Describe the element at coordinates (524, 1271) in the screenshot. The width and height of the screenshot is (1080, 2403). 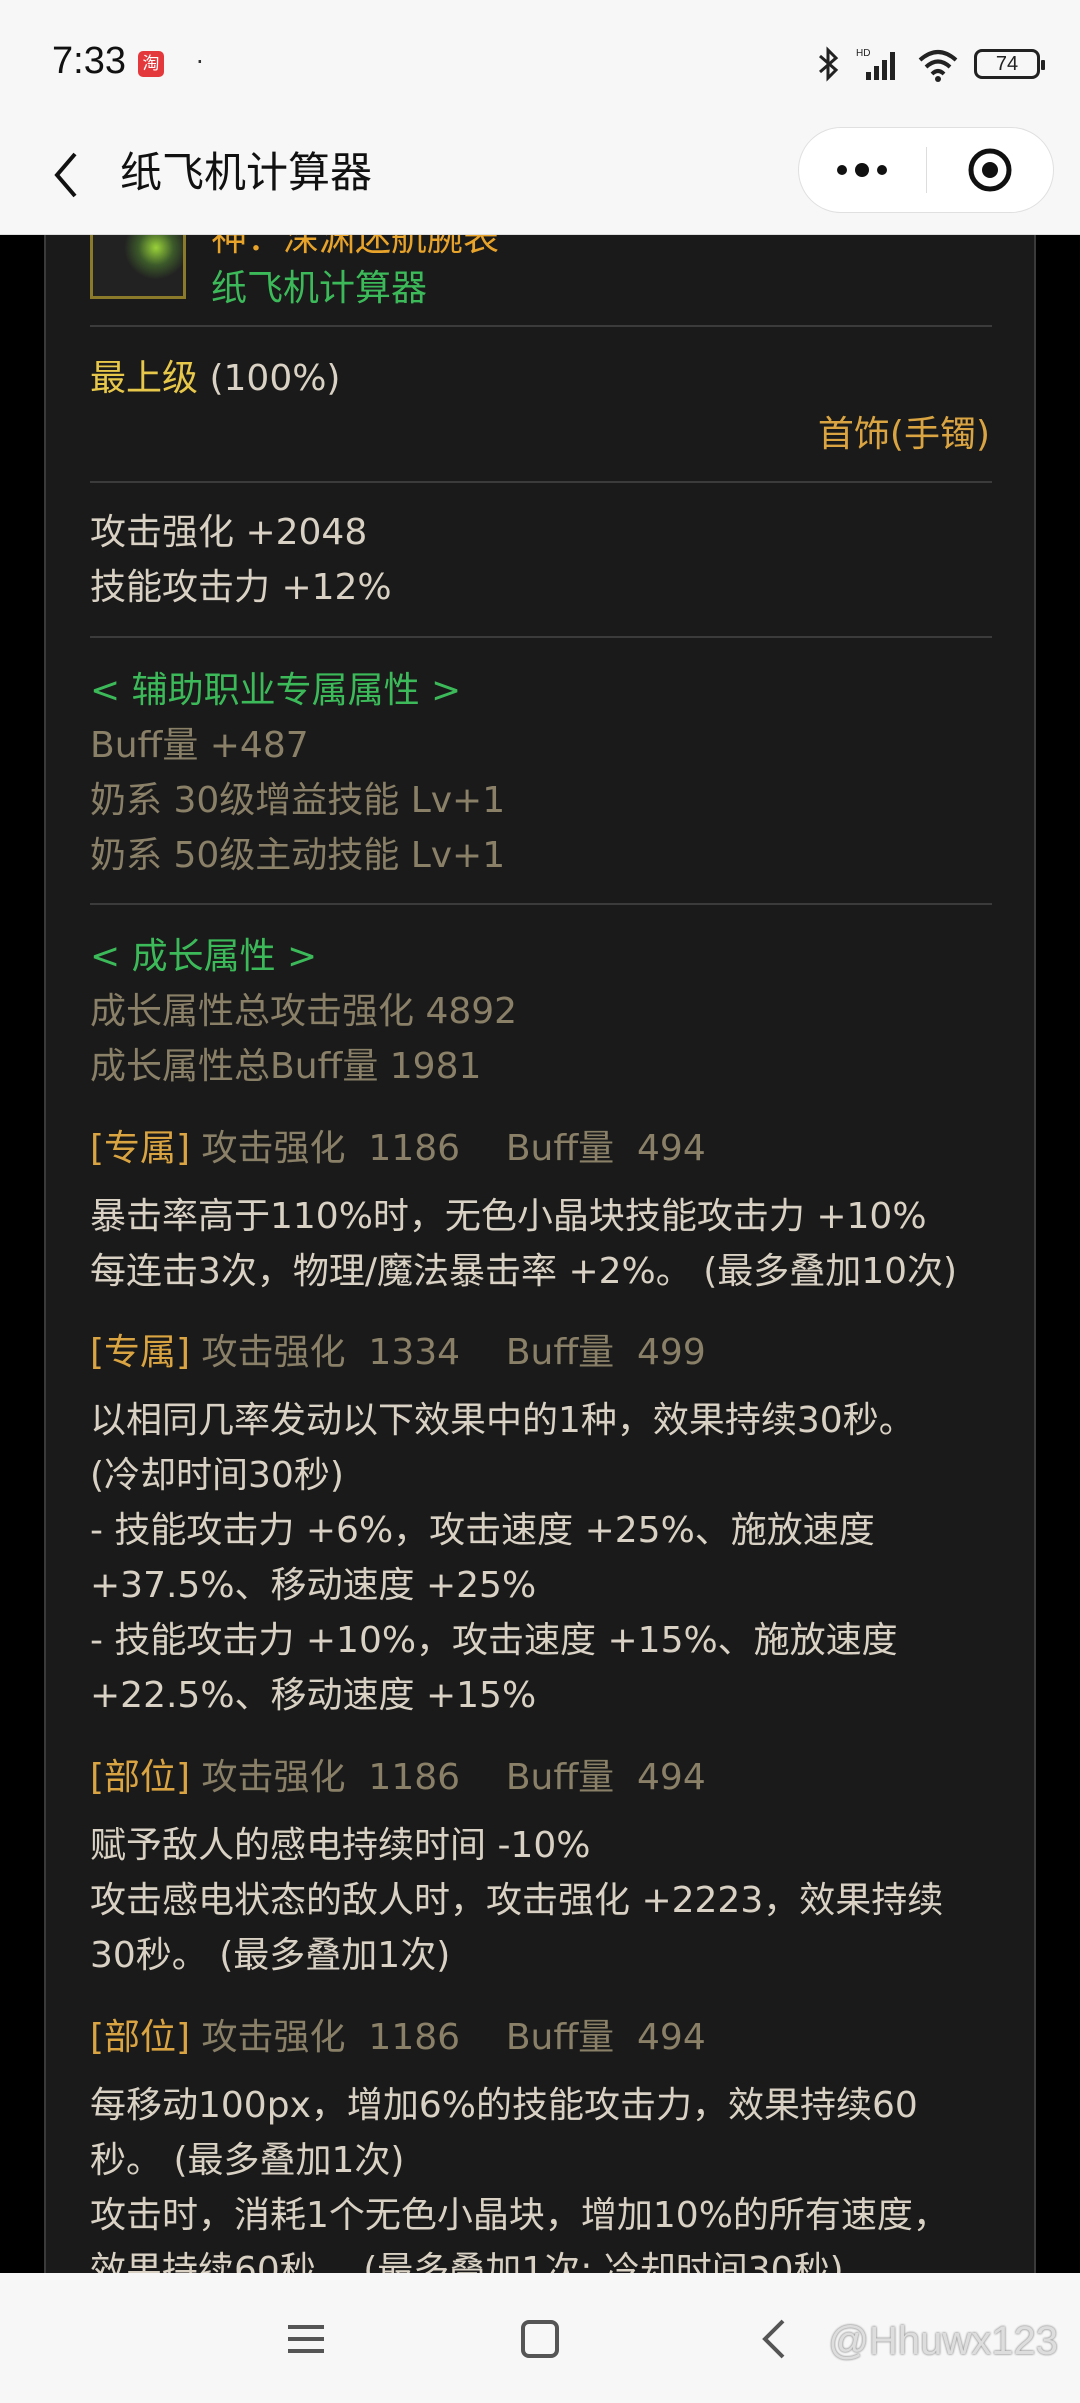
I see `option-line: 每连击3次，物理/魔法暴击率 +2%。 (最多叠加10次)` at that location.